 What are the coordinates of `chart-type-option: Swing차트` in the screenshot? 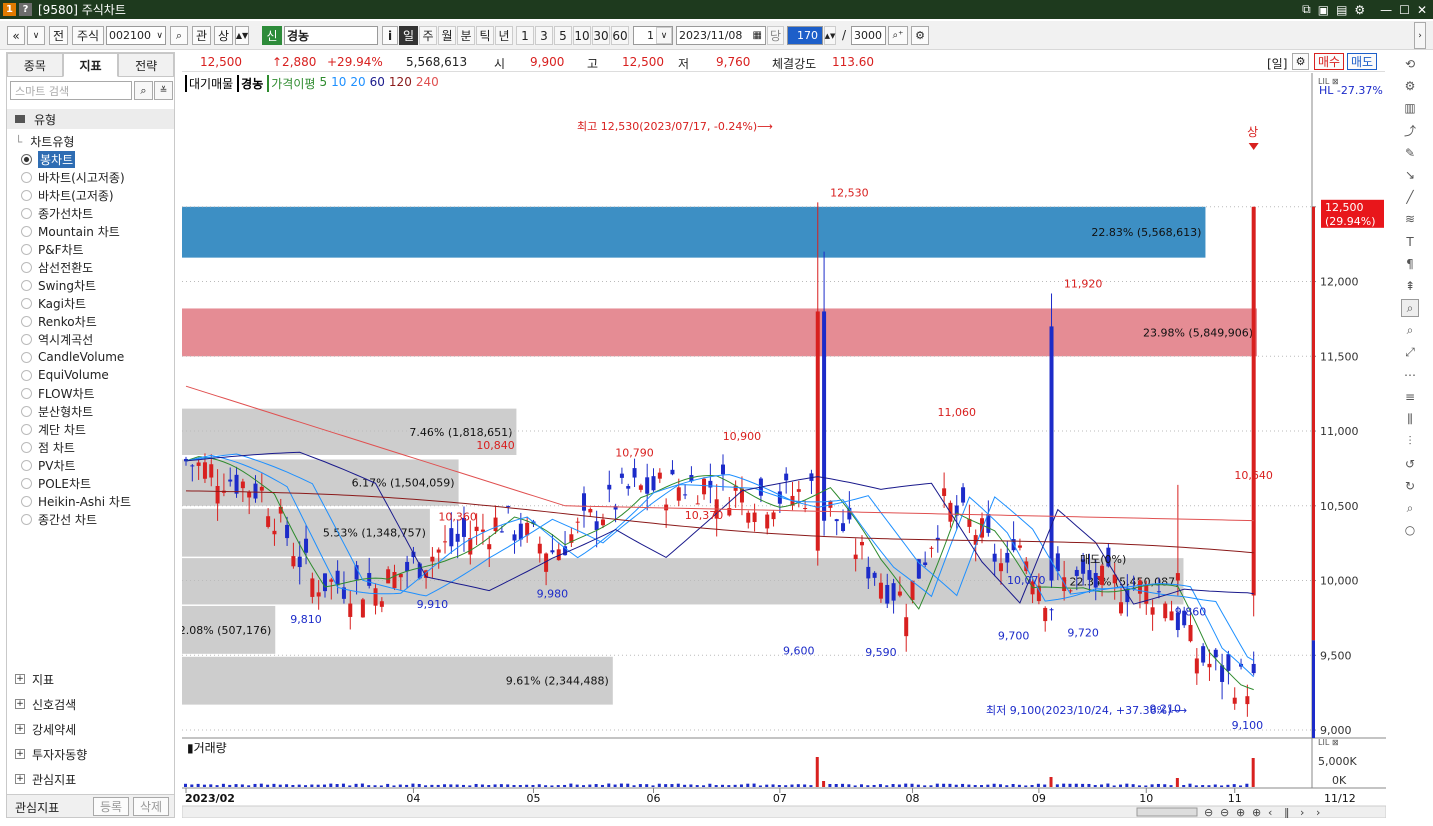 It's located at (96, 285).